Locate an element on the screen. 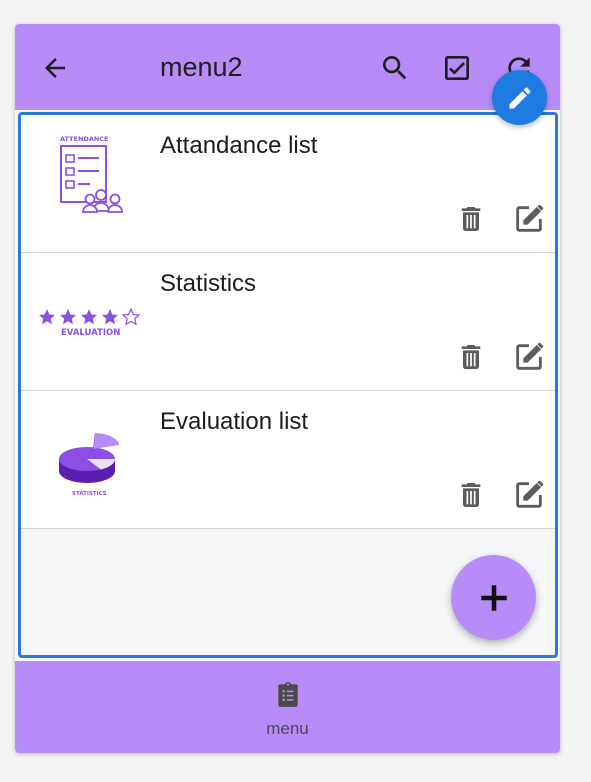  bottom-nav-menu is located at coordinates (288, 695).